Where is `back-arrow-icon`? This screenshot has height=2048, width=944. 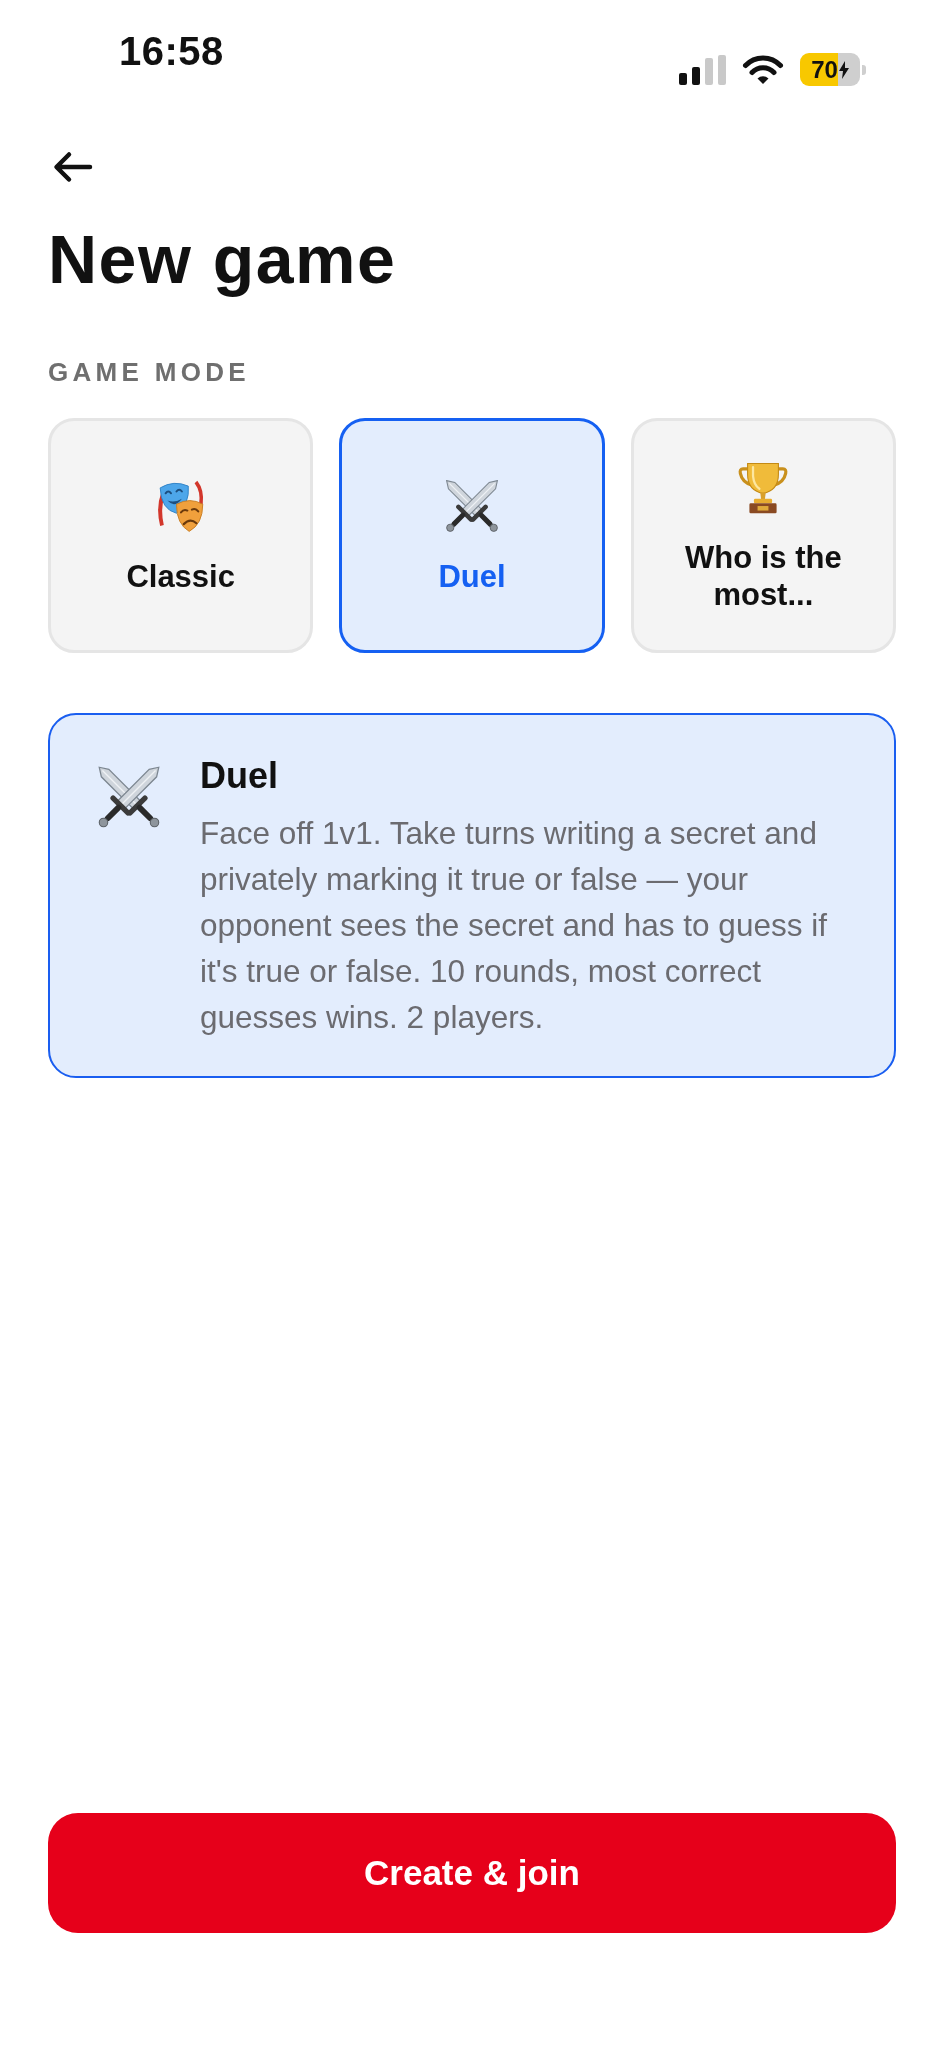
back-arrow-icon is located at coordinates (73, 167).